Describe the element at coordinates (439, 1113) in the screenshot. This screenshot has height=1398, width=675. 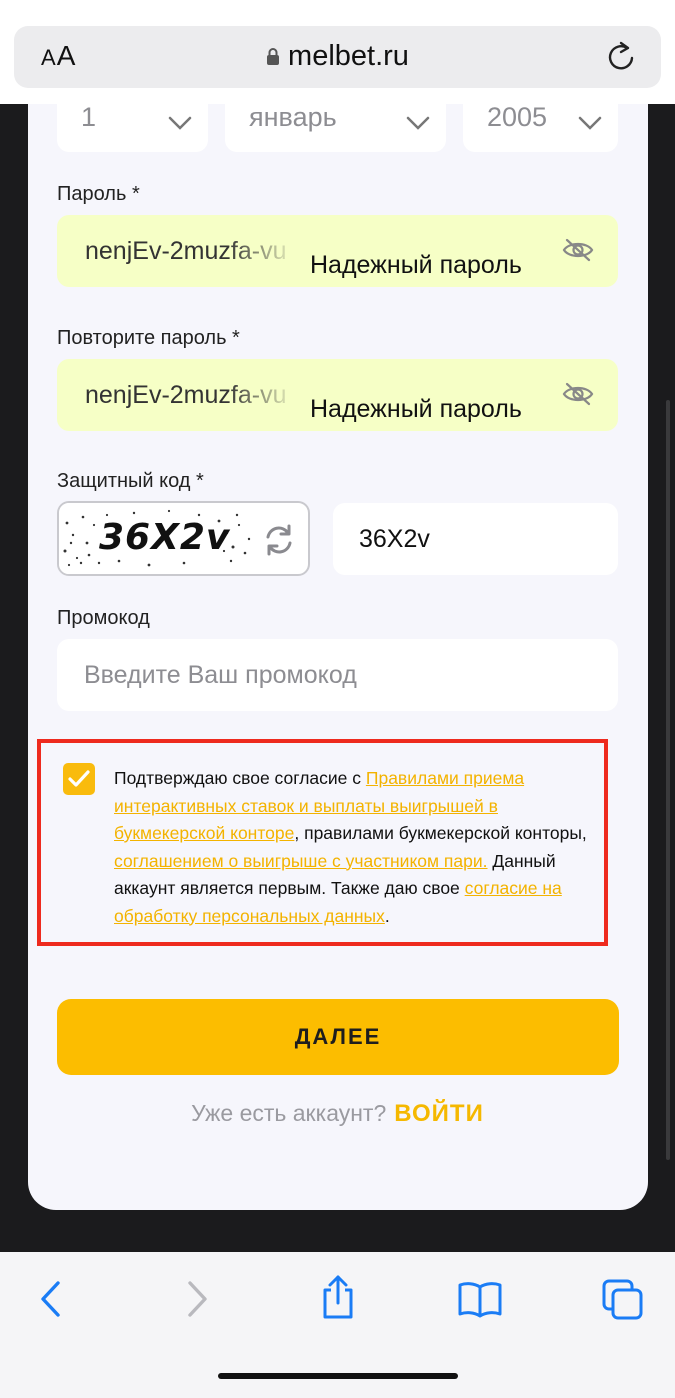
I see `login-link: ВОЙТИ` at that location.